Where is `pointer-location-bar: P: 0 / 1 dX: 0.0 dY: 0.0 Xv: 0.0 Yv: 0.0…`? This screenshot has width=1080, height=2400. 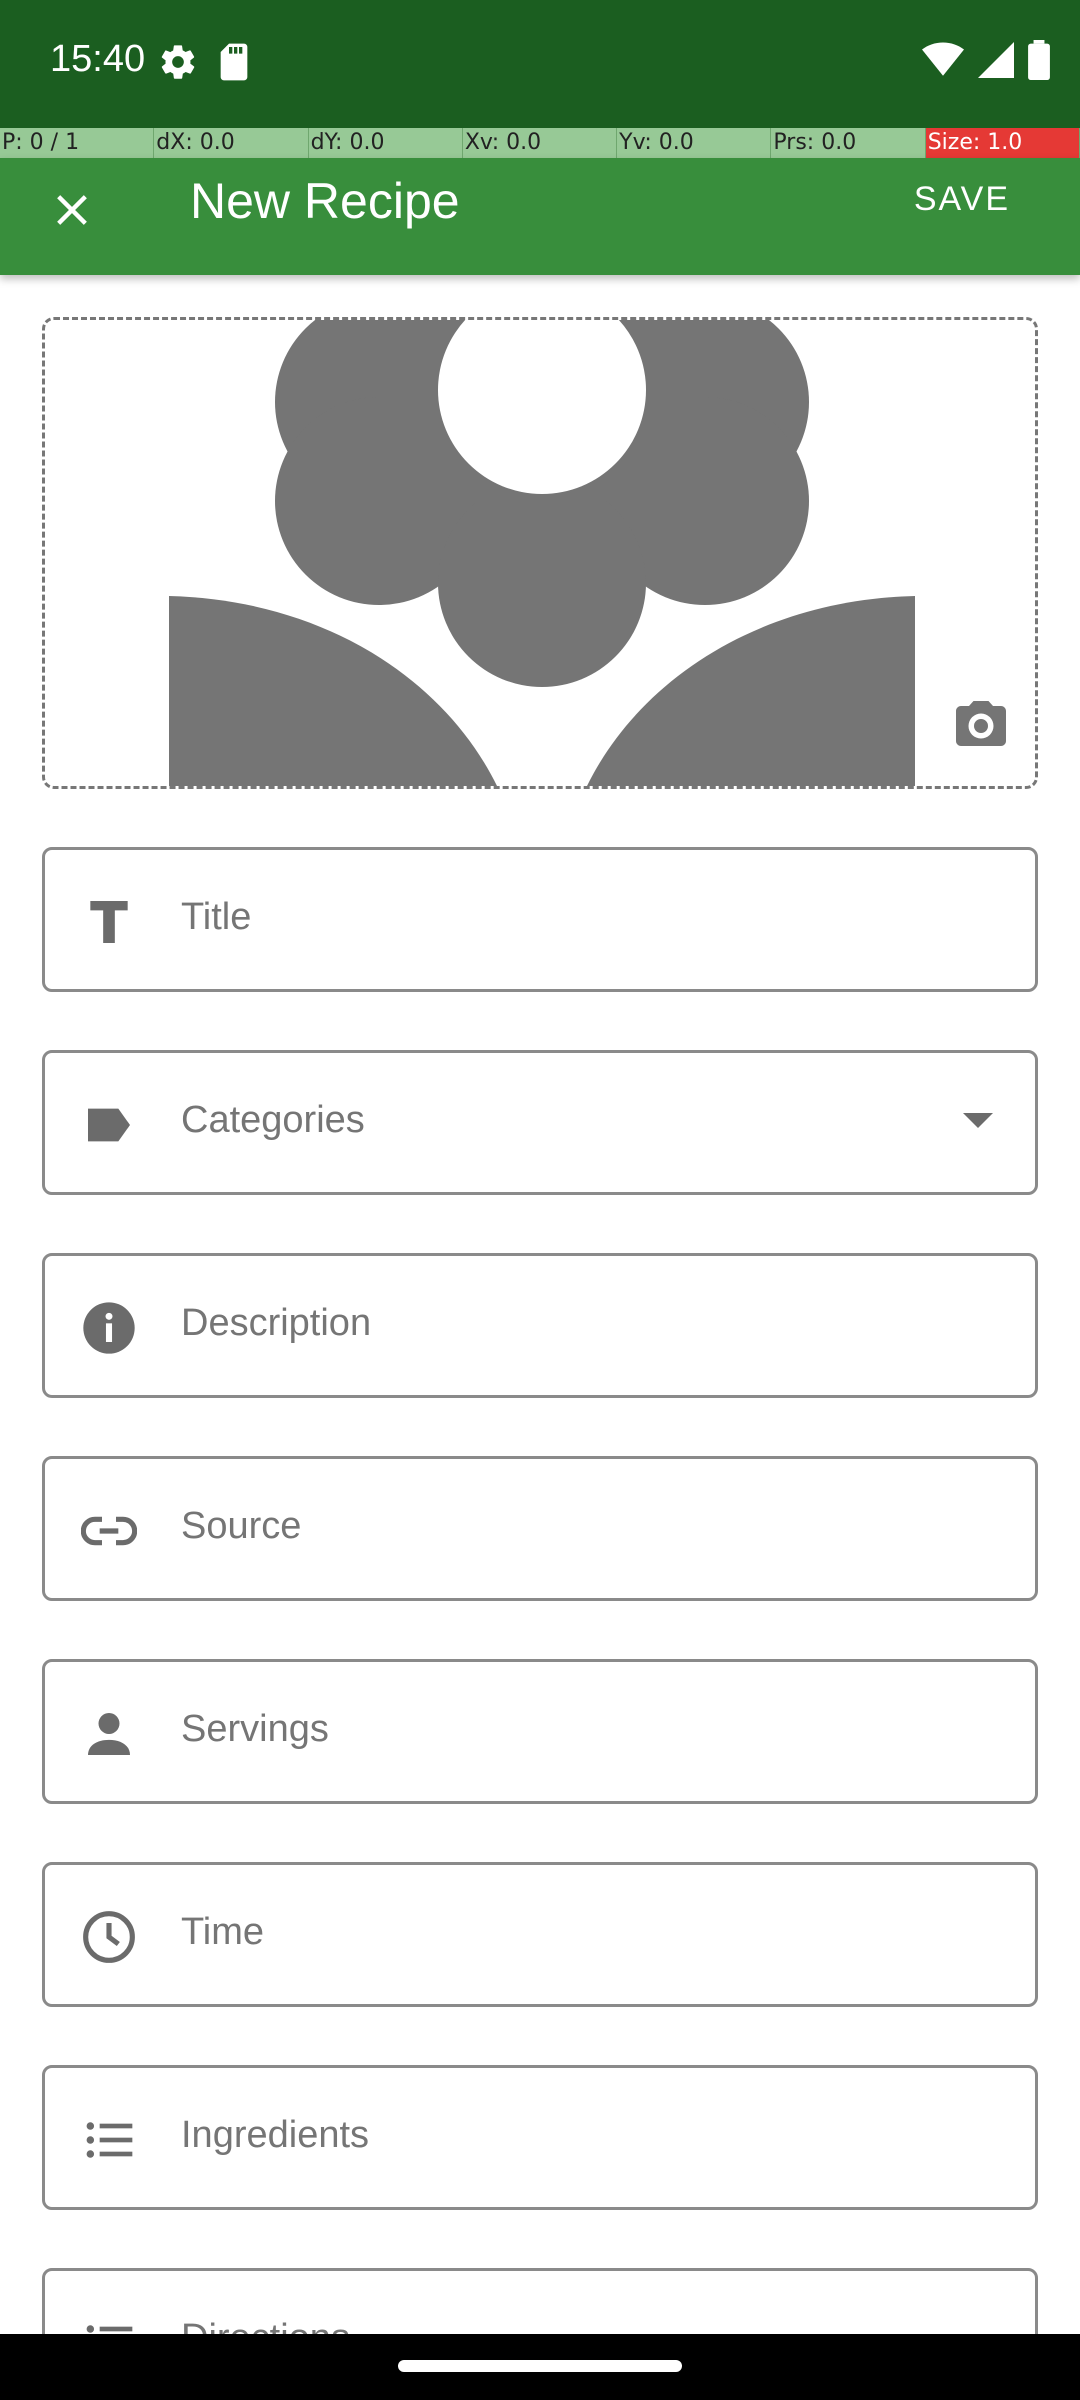
pointer-location-bar: P: 0 / 1 dX: 0.0 dY: 0.0 Xv: 0.0 Yv: 0.0… is located at coordinates (540, 143).